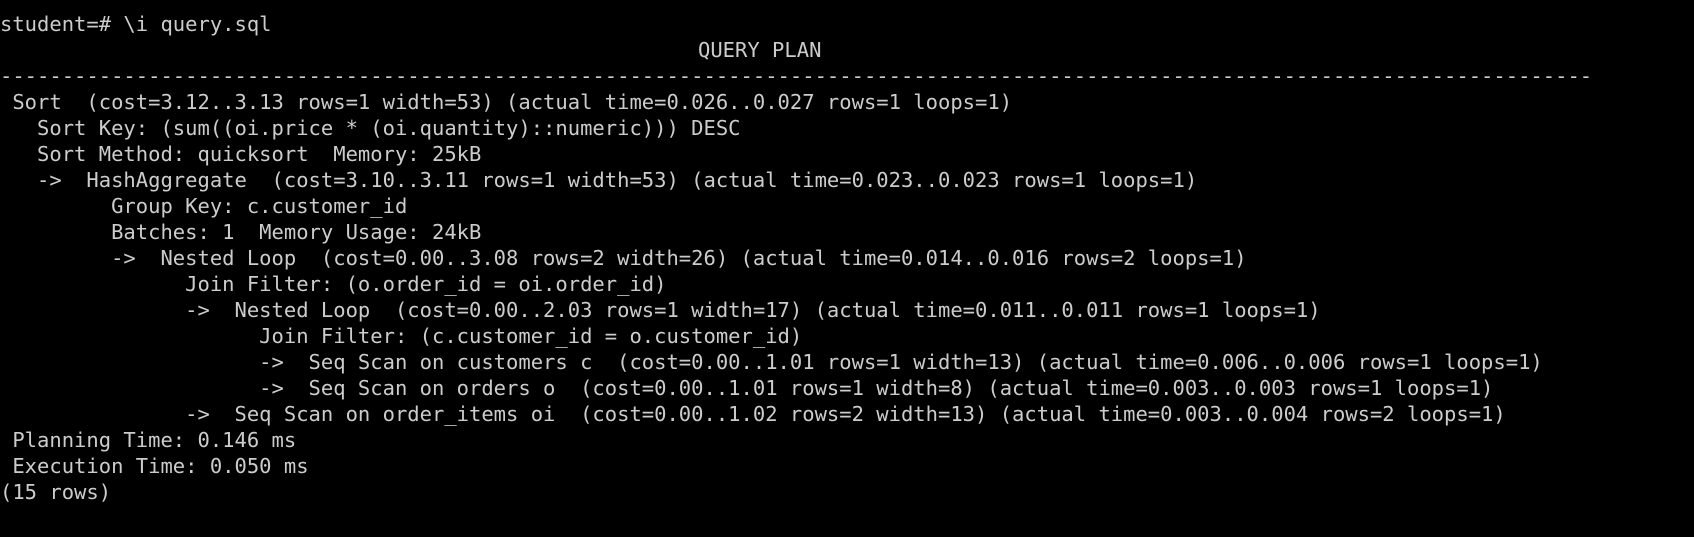  Describe the element at coordinates (154, 466) in the screenshot. I see `execution-time-row: Execution Time: 0.050 ms` at that location.